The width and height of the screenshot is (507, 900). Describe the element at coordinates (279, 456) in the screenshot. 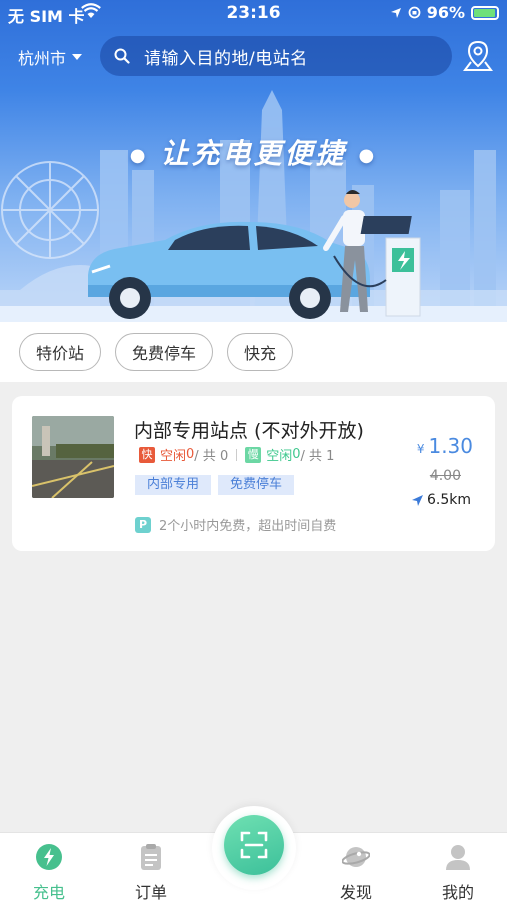

I see `slow-idle-label: 空闲` at that location.